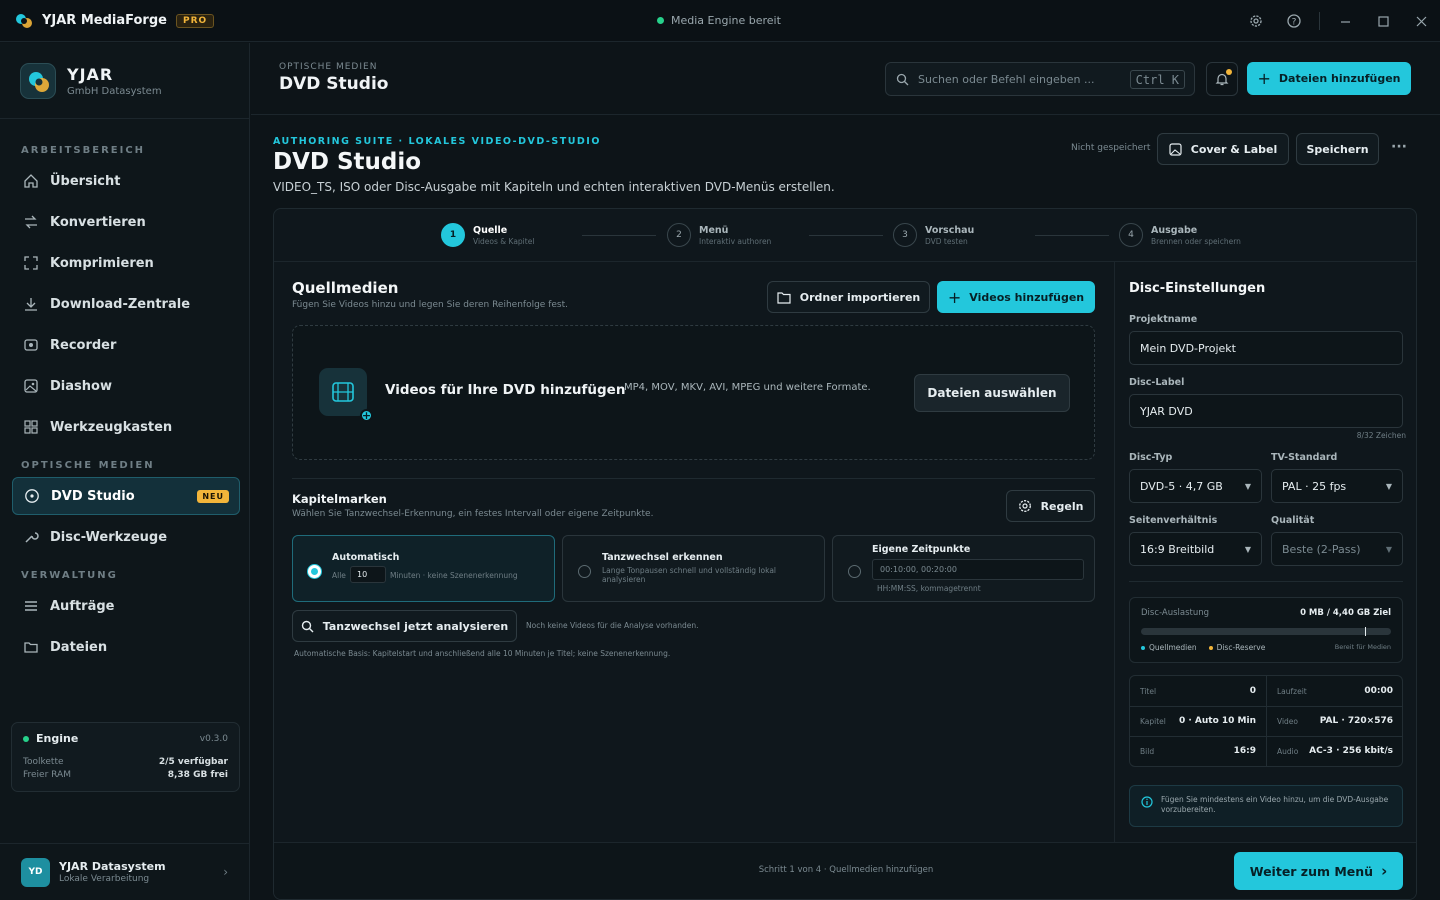 This screenshot has height=900, width=1440. What do you see at coordinates (1314, 486) in the screenshot?
I see `tv-standard-value: PAL · 25 fps` at bounding box center [1314, 486].